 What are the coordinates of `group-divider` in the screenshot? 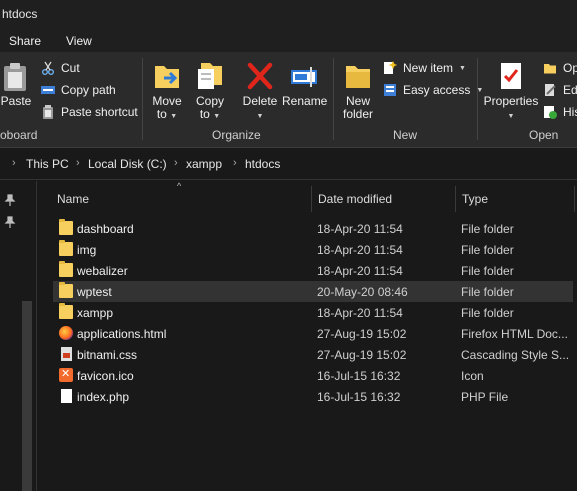 It's located at (142, 99).